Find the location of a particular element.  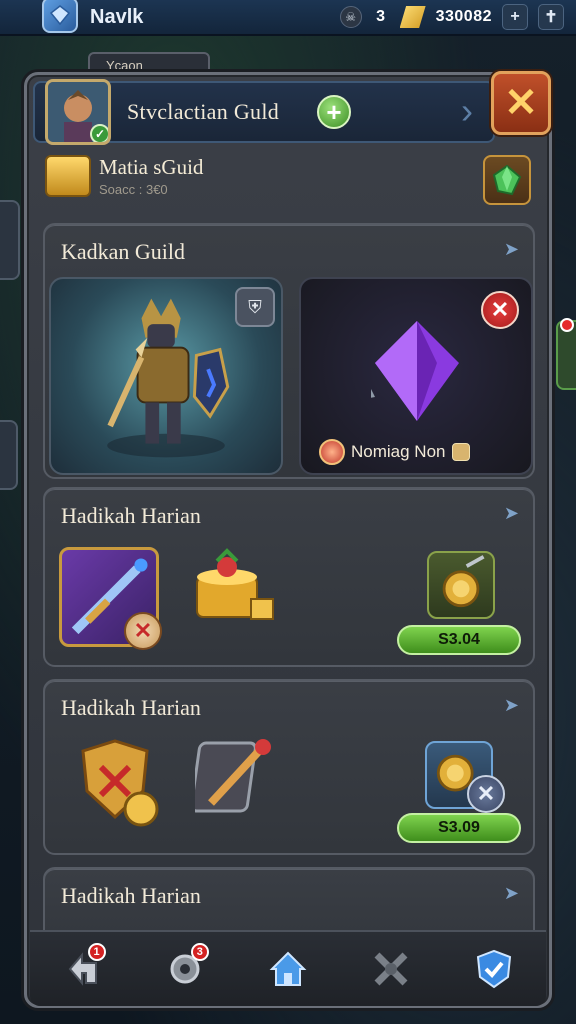

box-icon is located at coordinates (460, 452).